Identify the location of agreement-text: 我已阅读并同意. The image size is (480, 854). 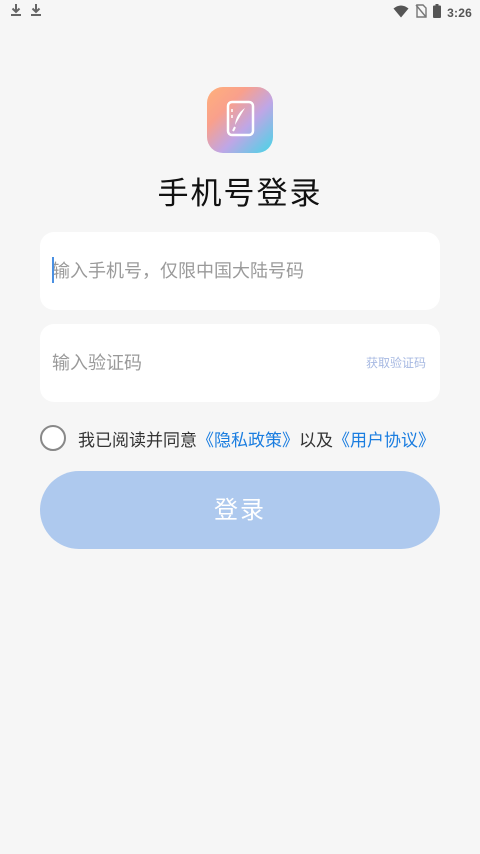
(137, 440).